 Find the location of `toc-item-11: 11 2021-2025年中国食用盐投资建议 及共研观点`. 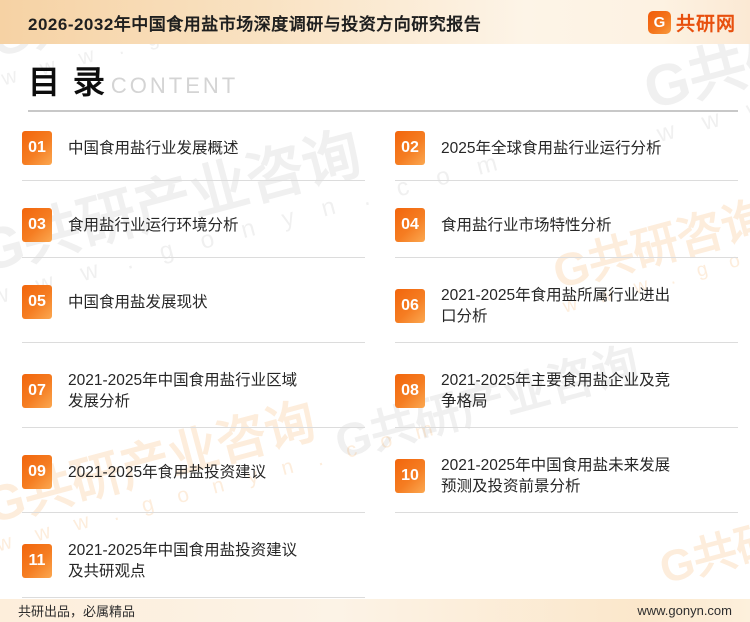

toc-item-11: 11 2021-2025年中国食用盐投资建议 及共研观点 is located at coordinates (193, 569).